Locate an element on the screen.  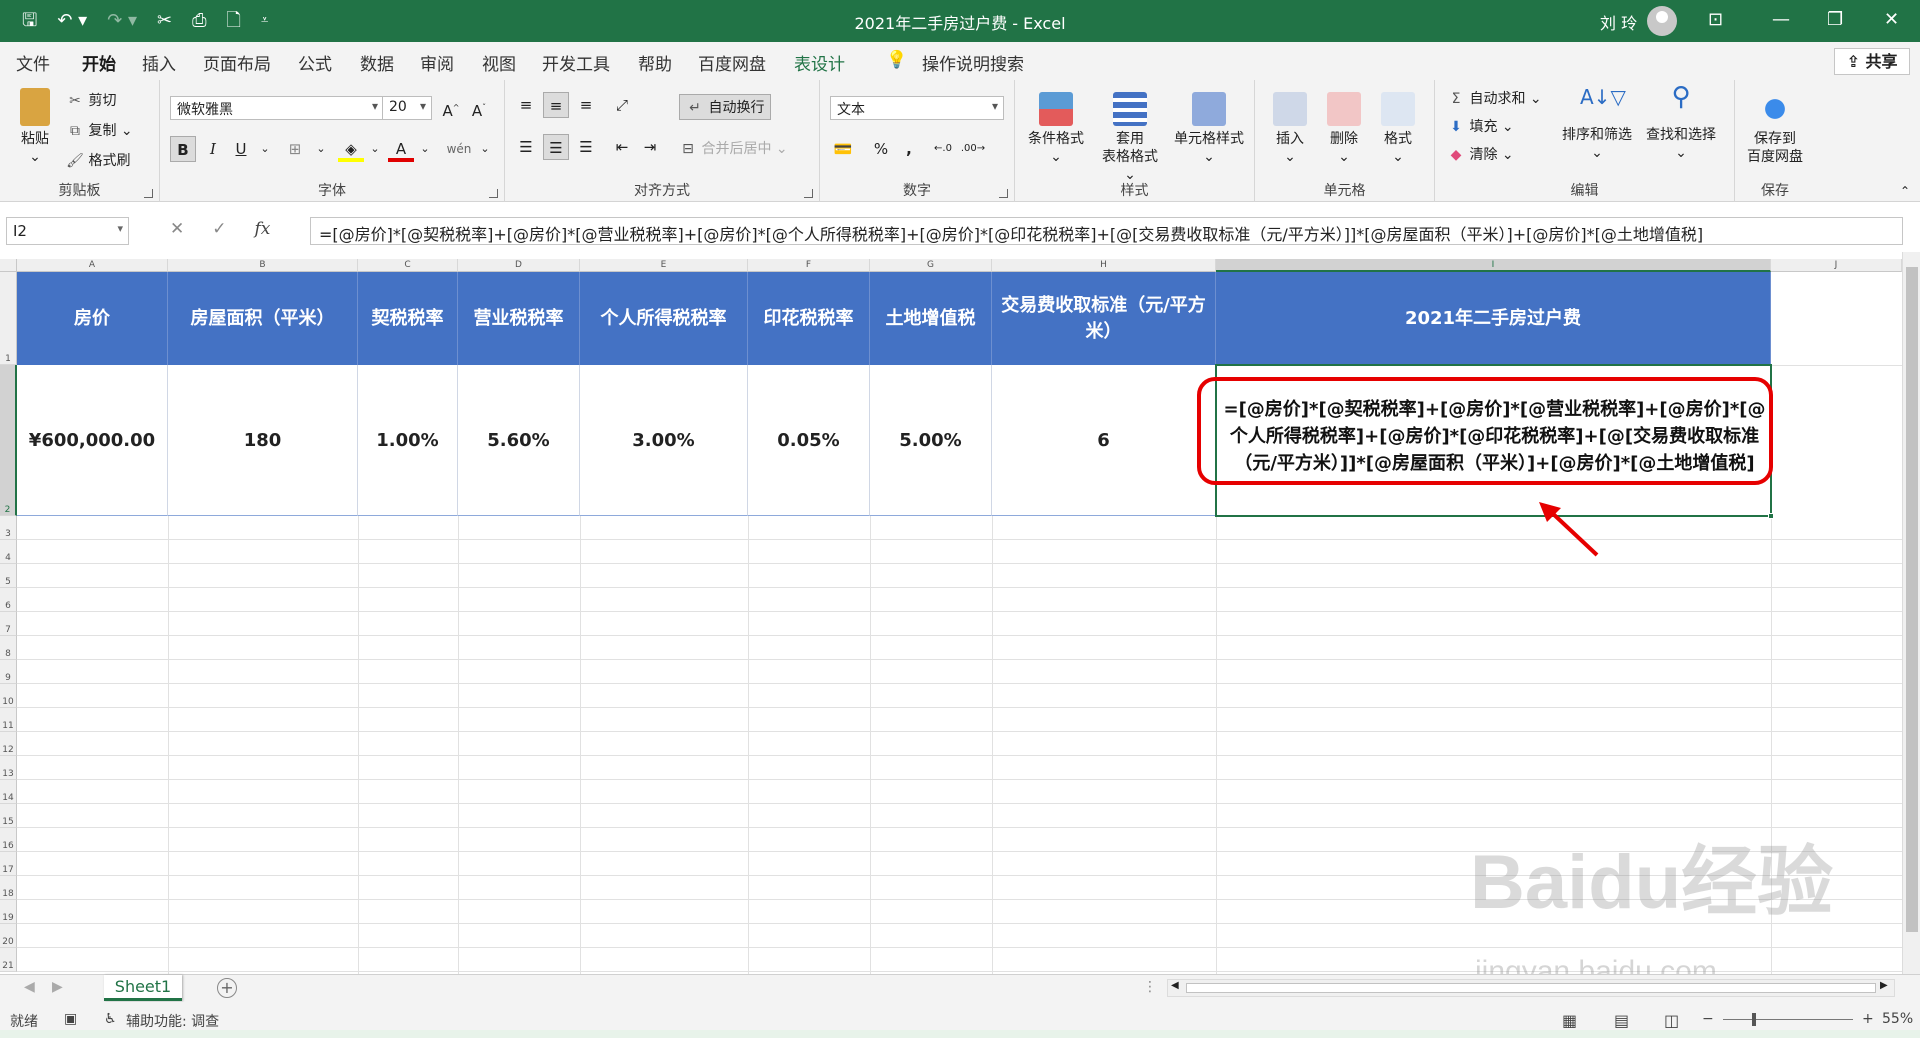
insert-function-icon: fx is located at coordinates (263, 229).